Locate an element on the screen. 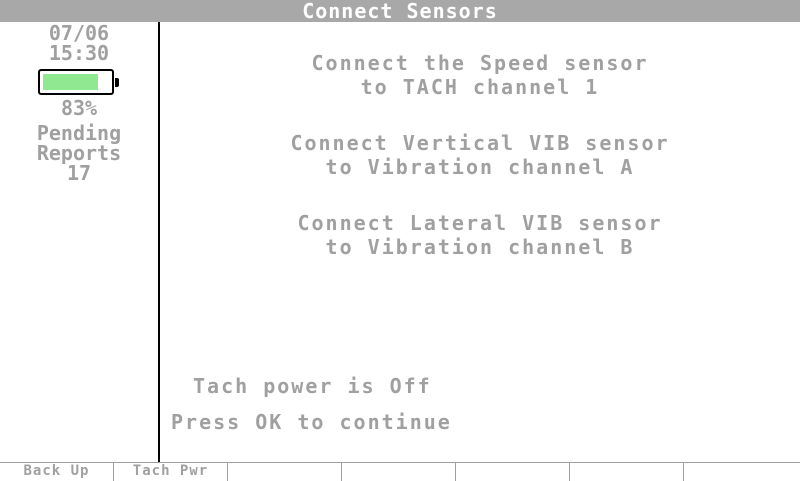  battery-percent: 83% is located at coordinates (79, 108).